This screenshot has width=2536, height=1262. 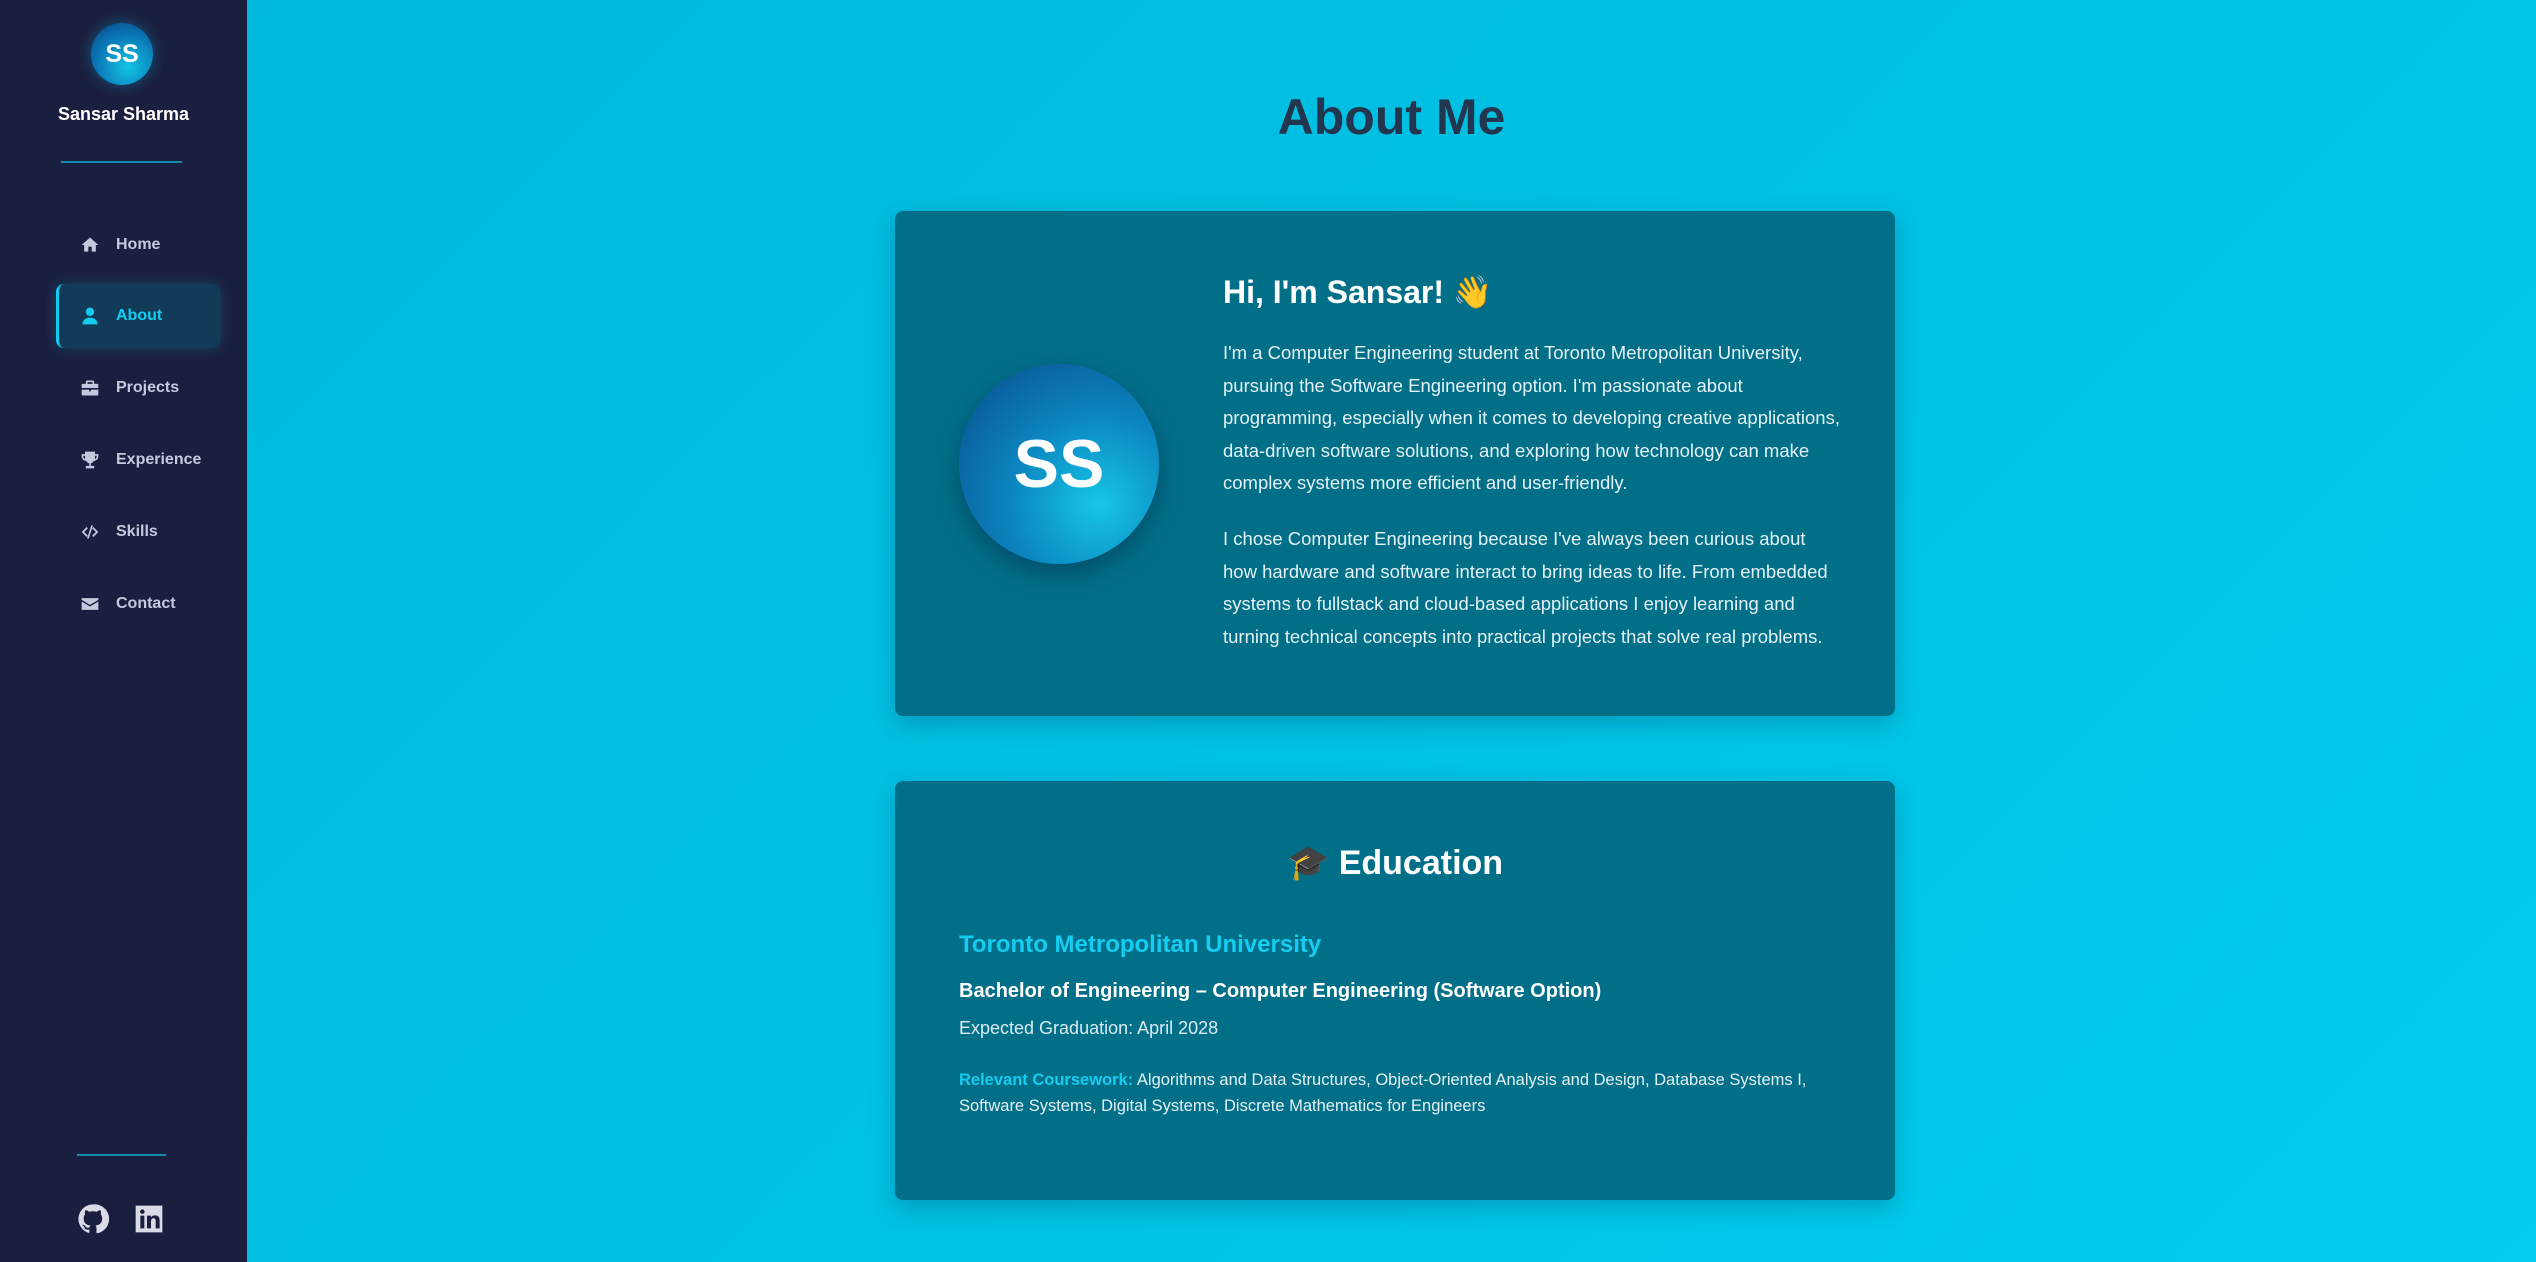 What do you see at coordinates (1358, 292) in the screenshot?
I see `intro-heading: Hi, I'm Sansar! 👋` at bounding box center [1358, 292].